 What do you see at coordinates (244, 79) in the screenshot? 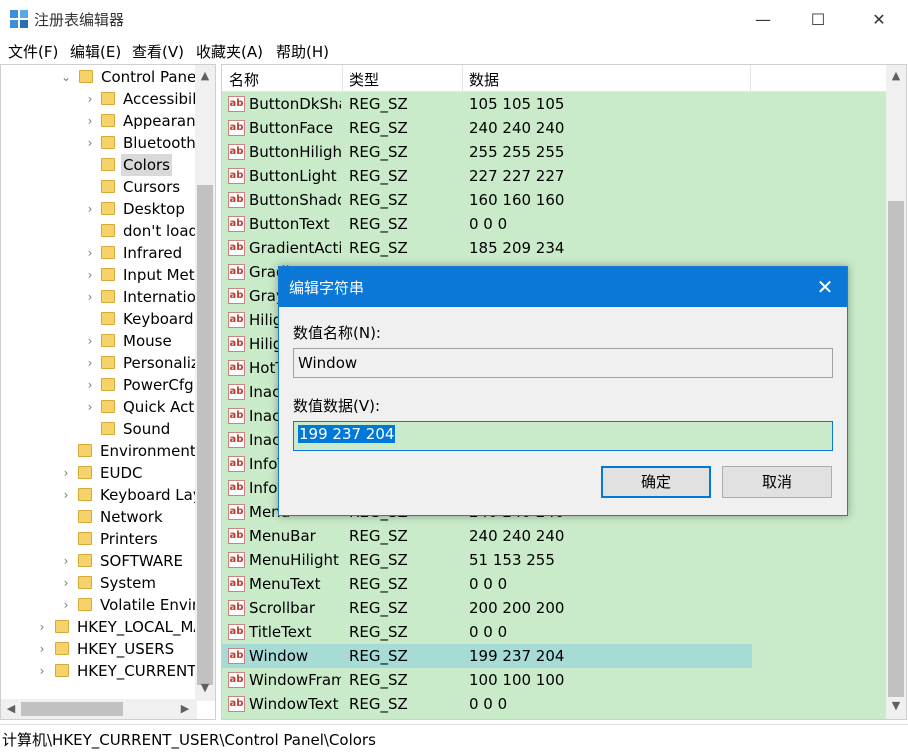
I see `column-header-name: 名称` at bounding box center [244, 79].